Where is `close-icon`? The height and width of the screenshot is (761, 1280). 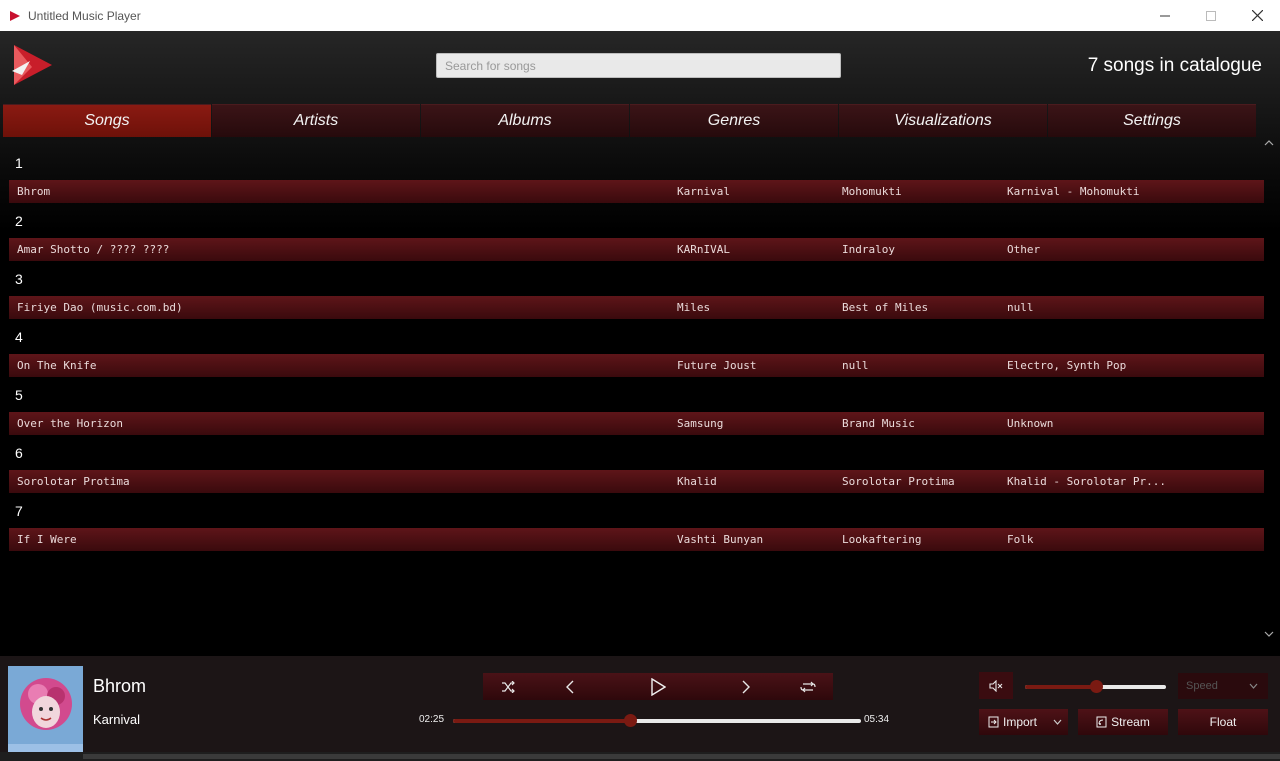
close-icon is located at coordinates (1257, 15).